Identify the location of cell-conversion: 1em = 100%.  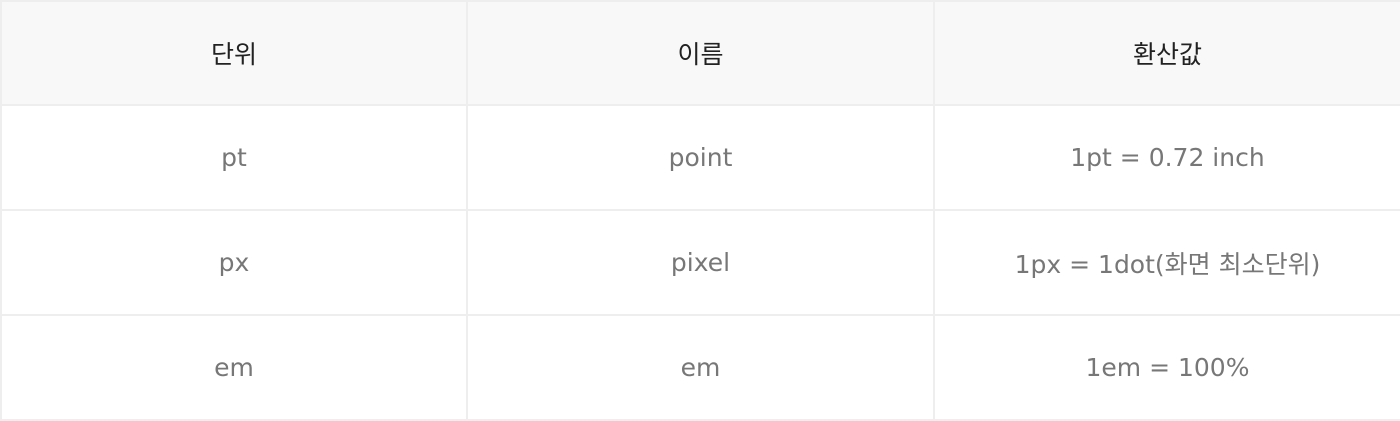
(1166, 367).